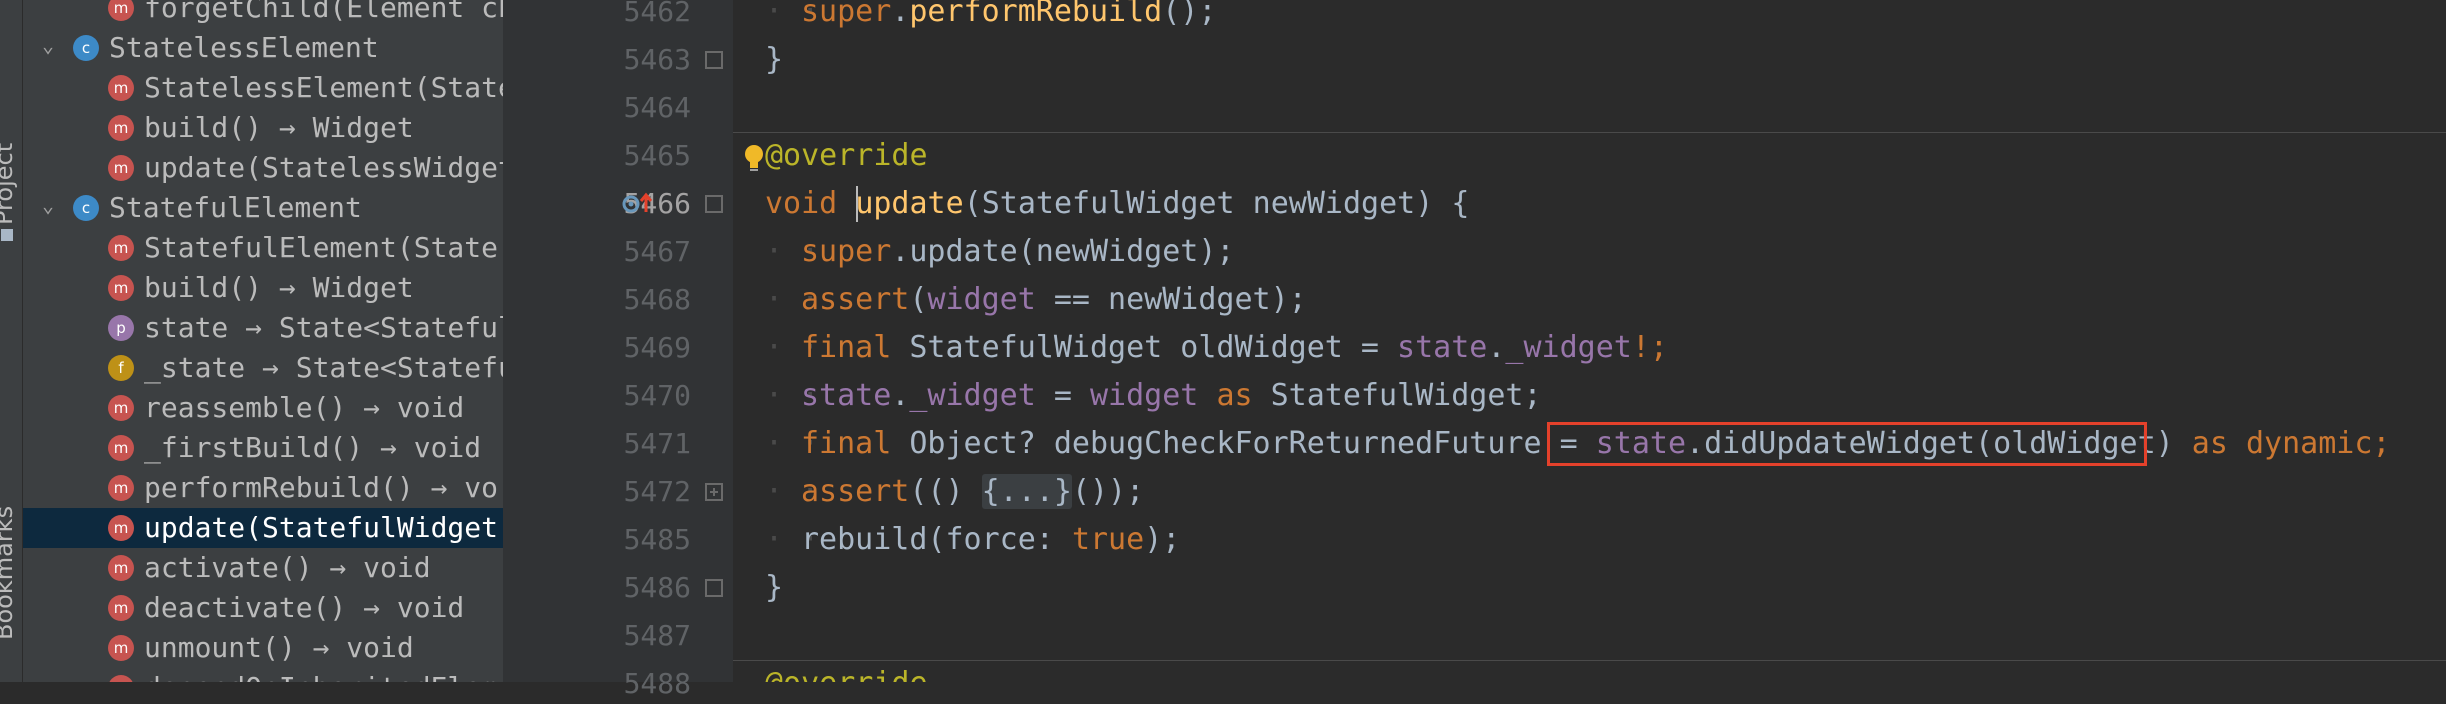 The image size is (2446, 704). I want to click on tree-member-node: m StatelessElement(State, so click(263, 88).